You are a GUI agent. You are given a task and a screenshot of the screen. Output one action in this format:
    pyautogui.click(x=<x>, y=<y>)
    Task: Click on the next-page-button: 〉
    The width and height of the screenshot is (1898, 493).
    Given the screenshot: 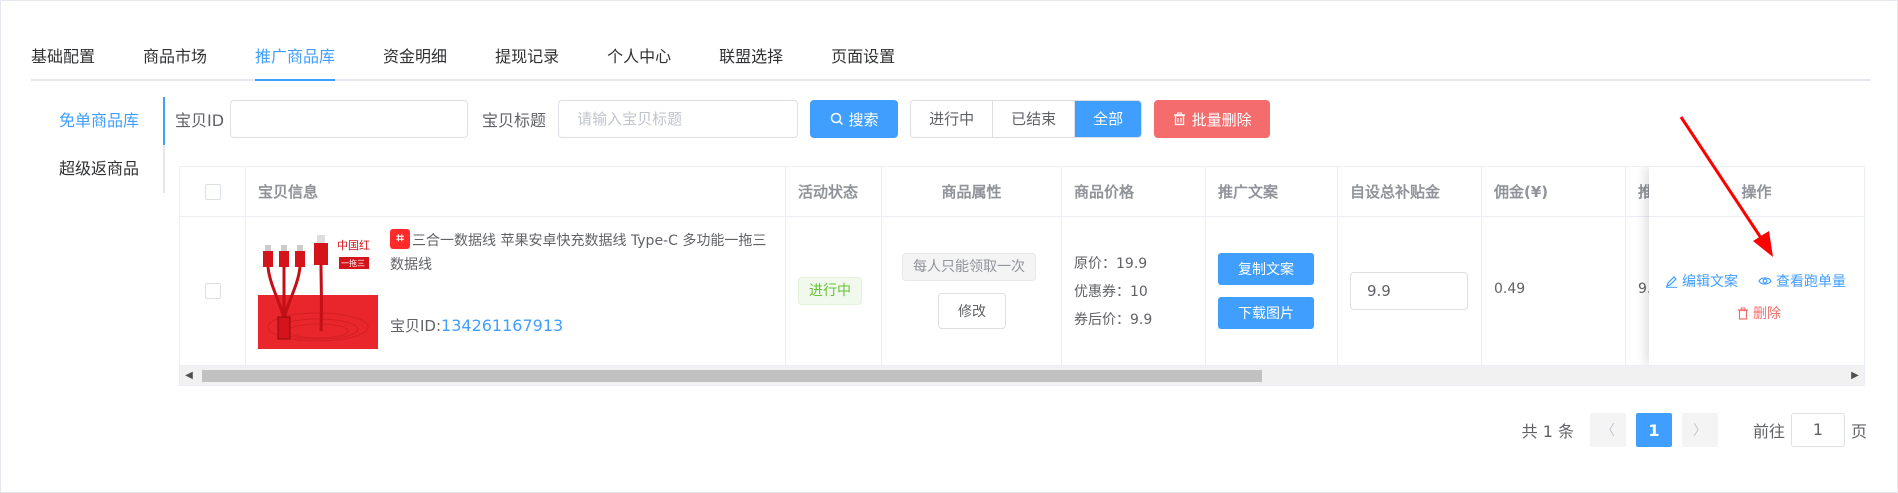 What is the action you would take?
    pyautogui.click(x=1699, y=430)
    